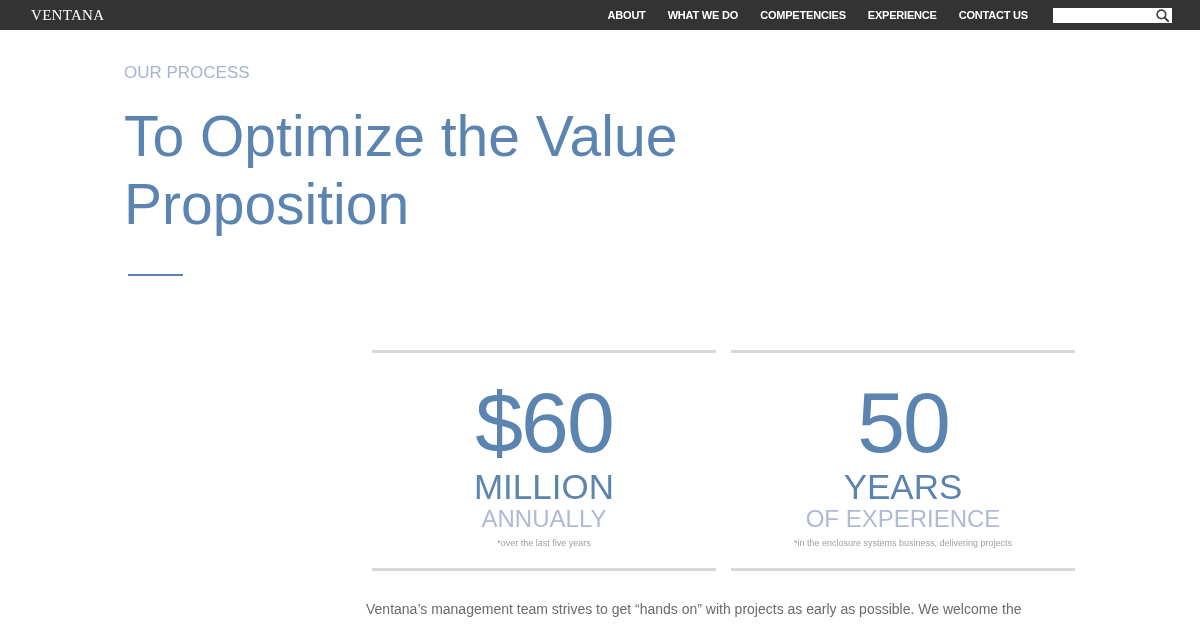  I want to click on intro-paragraph: Ventana’s management team strives to get “hands on” with projects as early as possible. We welcome the, so click(694, 609).